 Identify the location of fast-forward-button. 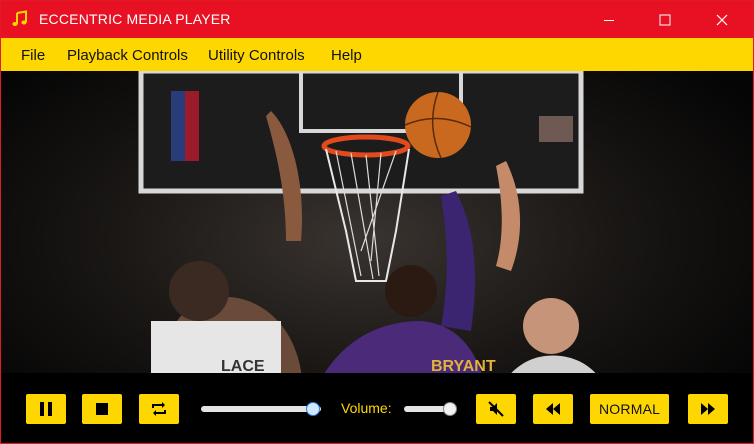
(708, 409).